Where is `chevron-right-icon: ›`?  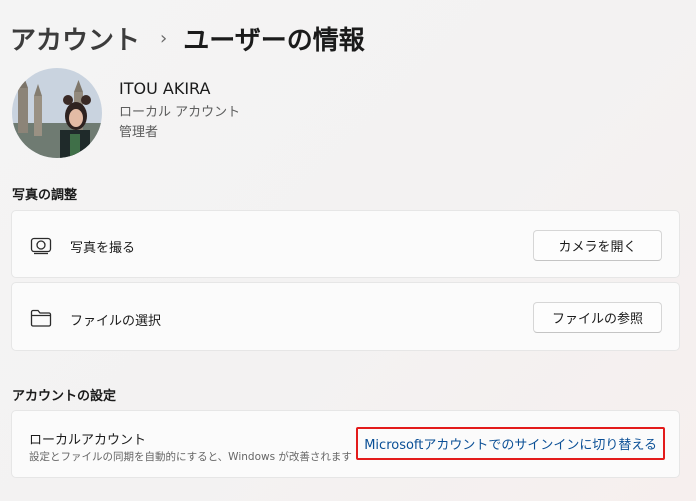
chevron-right-icon: › is located at coordinates (164, 38).